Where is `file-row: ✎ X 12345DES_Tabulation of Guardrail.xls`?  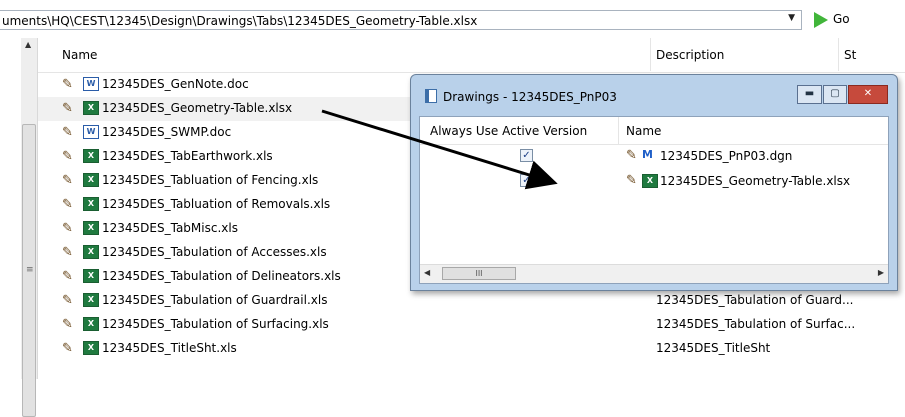 file-row: ✎ X 12345DES_Tabulation of Guardrail.xls is located at coordinates (318, 301).